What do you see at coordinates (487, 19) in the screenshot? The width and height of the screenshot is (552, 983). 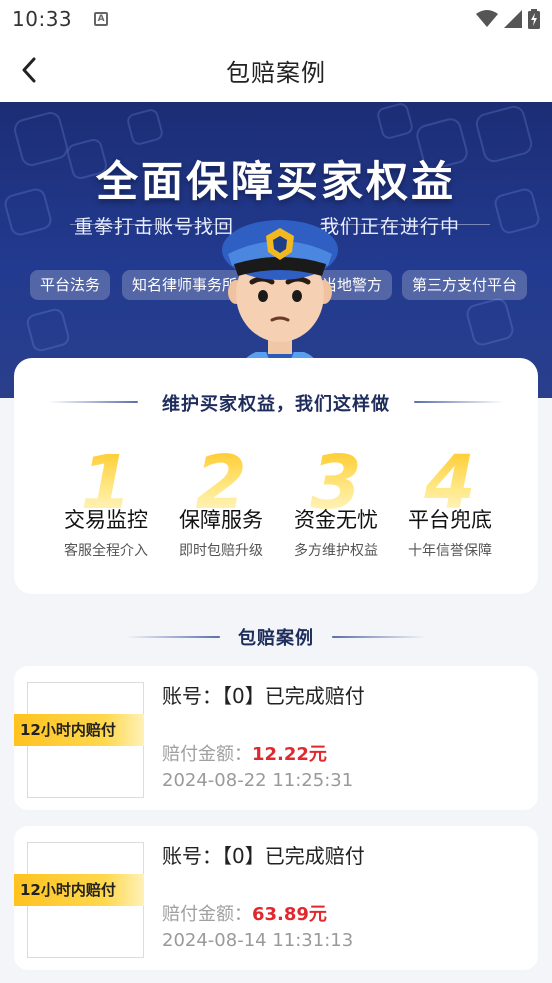 I see `wifi-icon` at bounding box center [487, 19].